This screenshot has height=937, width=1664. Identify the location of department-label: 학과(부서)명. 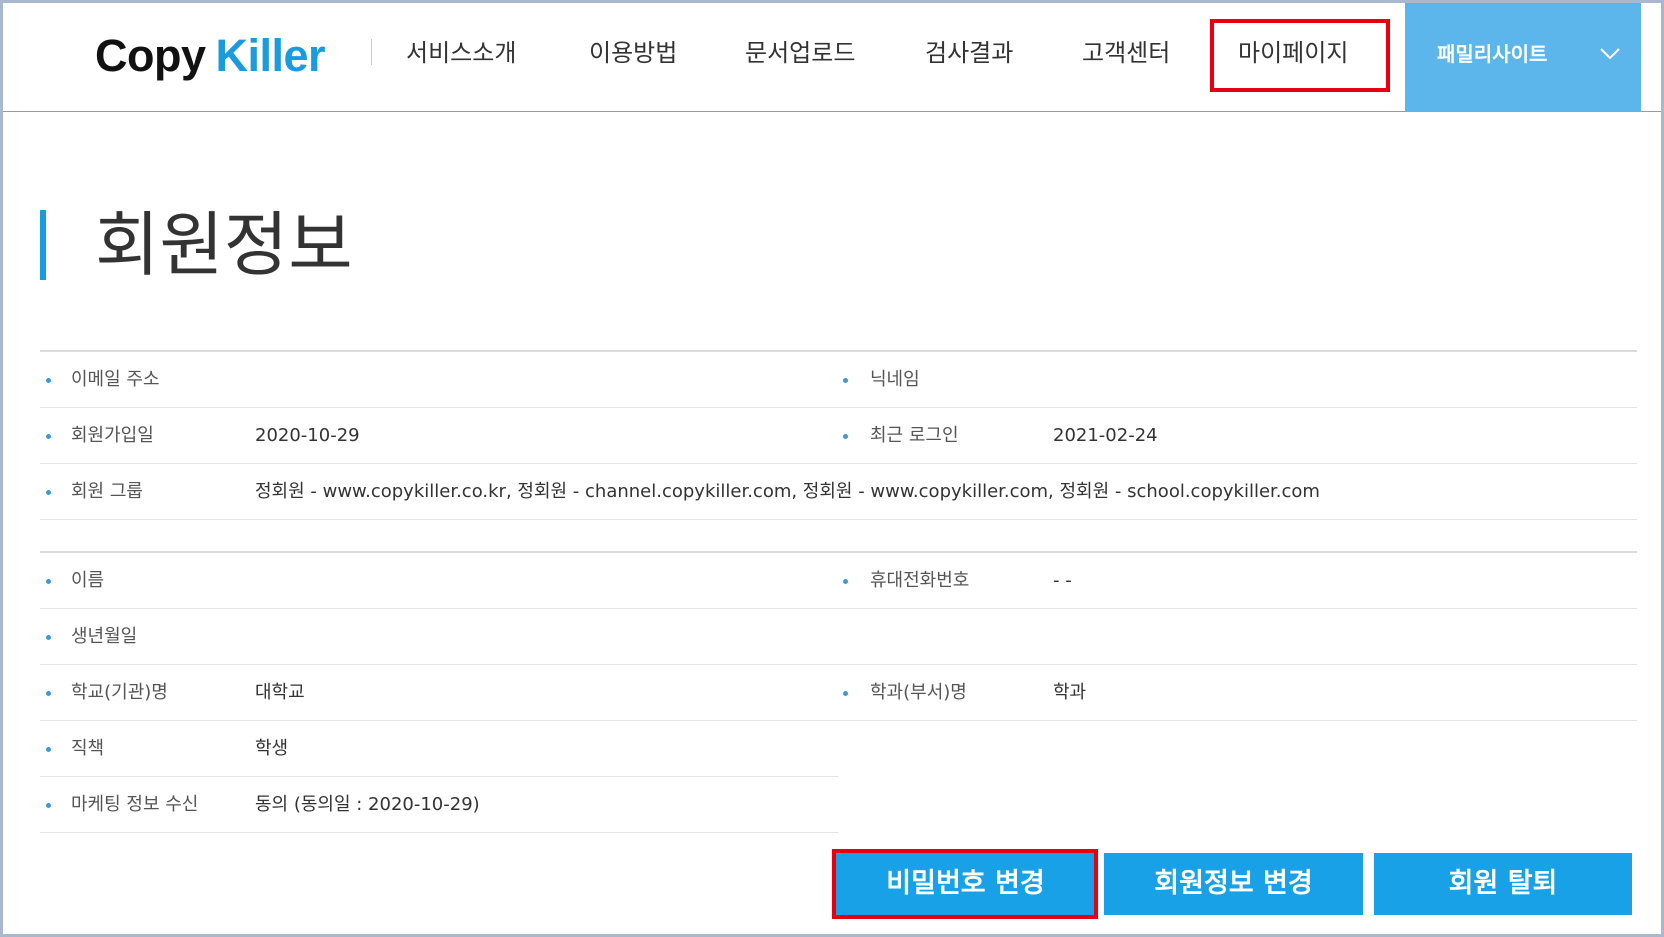
(918, 692).